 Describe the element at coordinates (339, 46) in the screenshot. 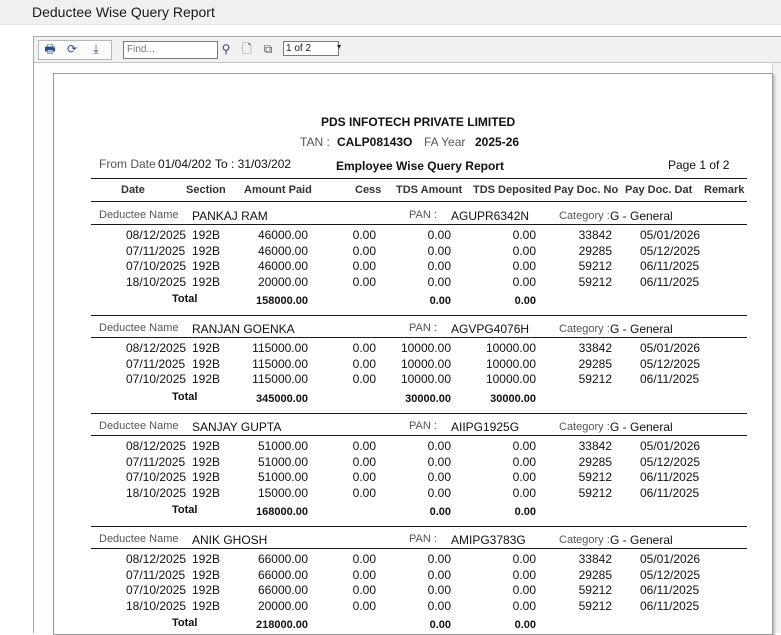

I see `chevron-down-icon: ▾` at that location.